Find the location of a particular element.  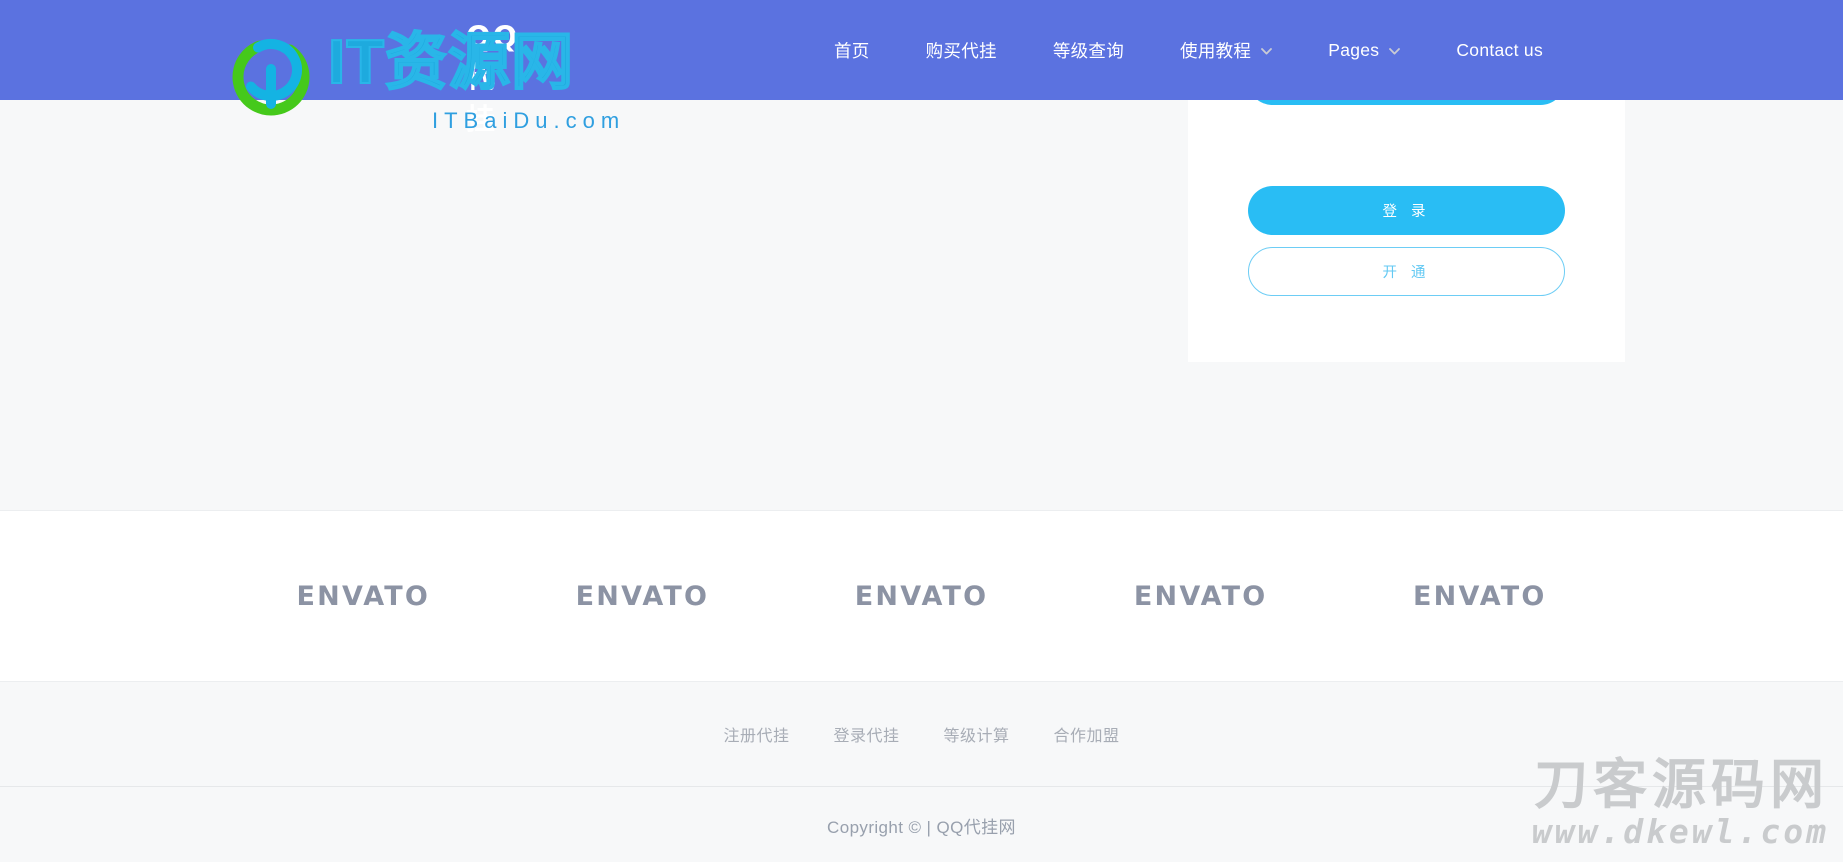

nav-item-buy: 购买代挂 is located at coordinates (961, 50).